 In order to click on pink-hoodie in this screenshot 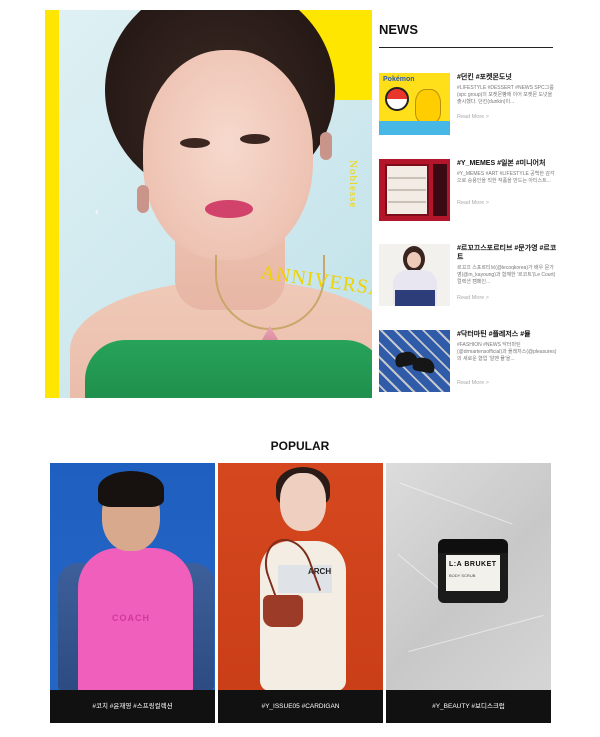, I will do `click(135, 623)`.